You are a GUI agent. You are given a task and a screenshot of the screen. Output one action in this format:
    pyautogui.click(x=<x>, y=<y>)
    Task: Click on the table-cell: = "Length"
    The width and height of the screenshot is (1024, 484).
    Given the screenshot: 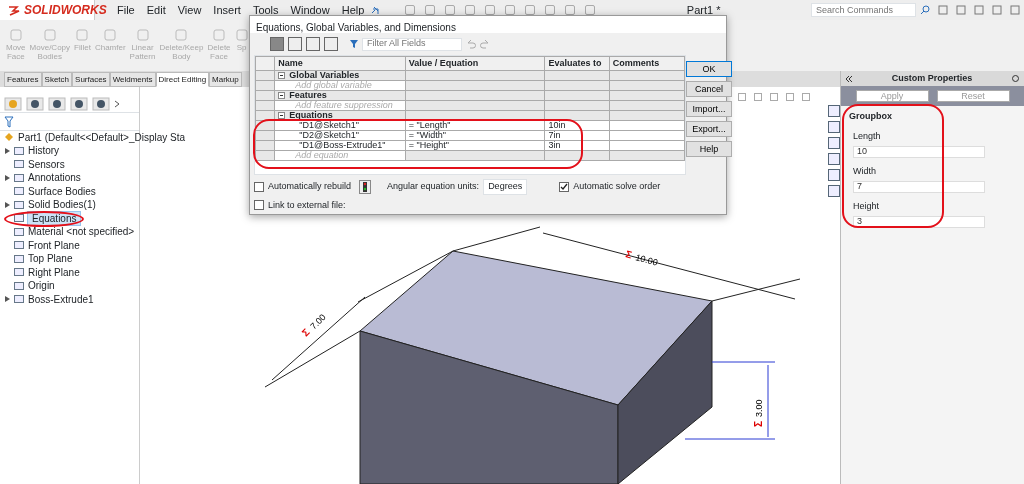 What is the action you would take?
    pyautogui.click(x=475, y=125)
    